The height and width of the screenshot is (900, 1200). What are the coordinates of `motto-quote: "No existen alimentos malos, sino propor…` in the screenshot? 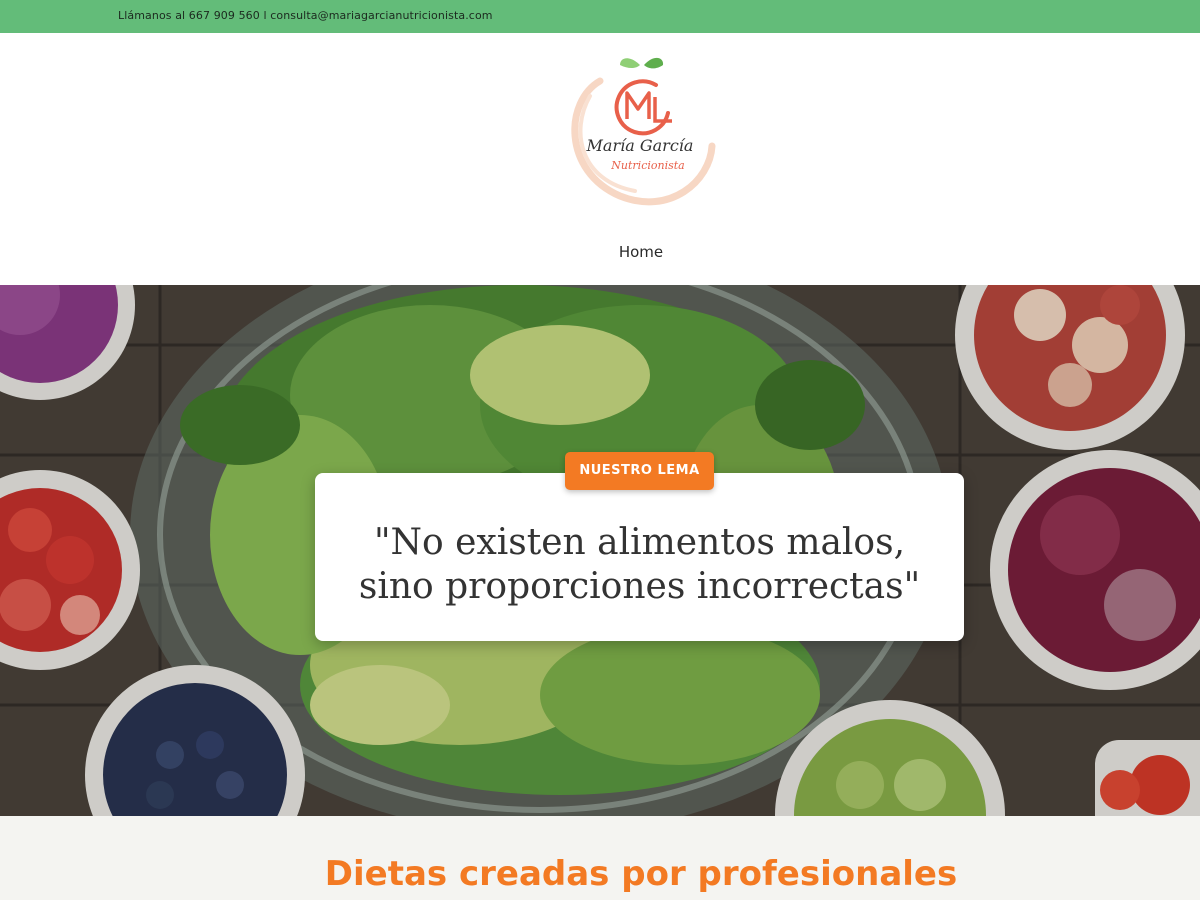 It's located at (639, 565).